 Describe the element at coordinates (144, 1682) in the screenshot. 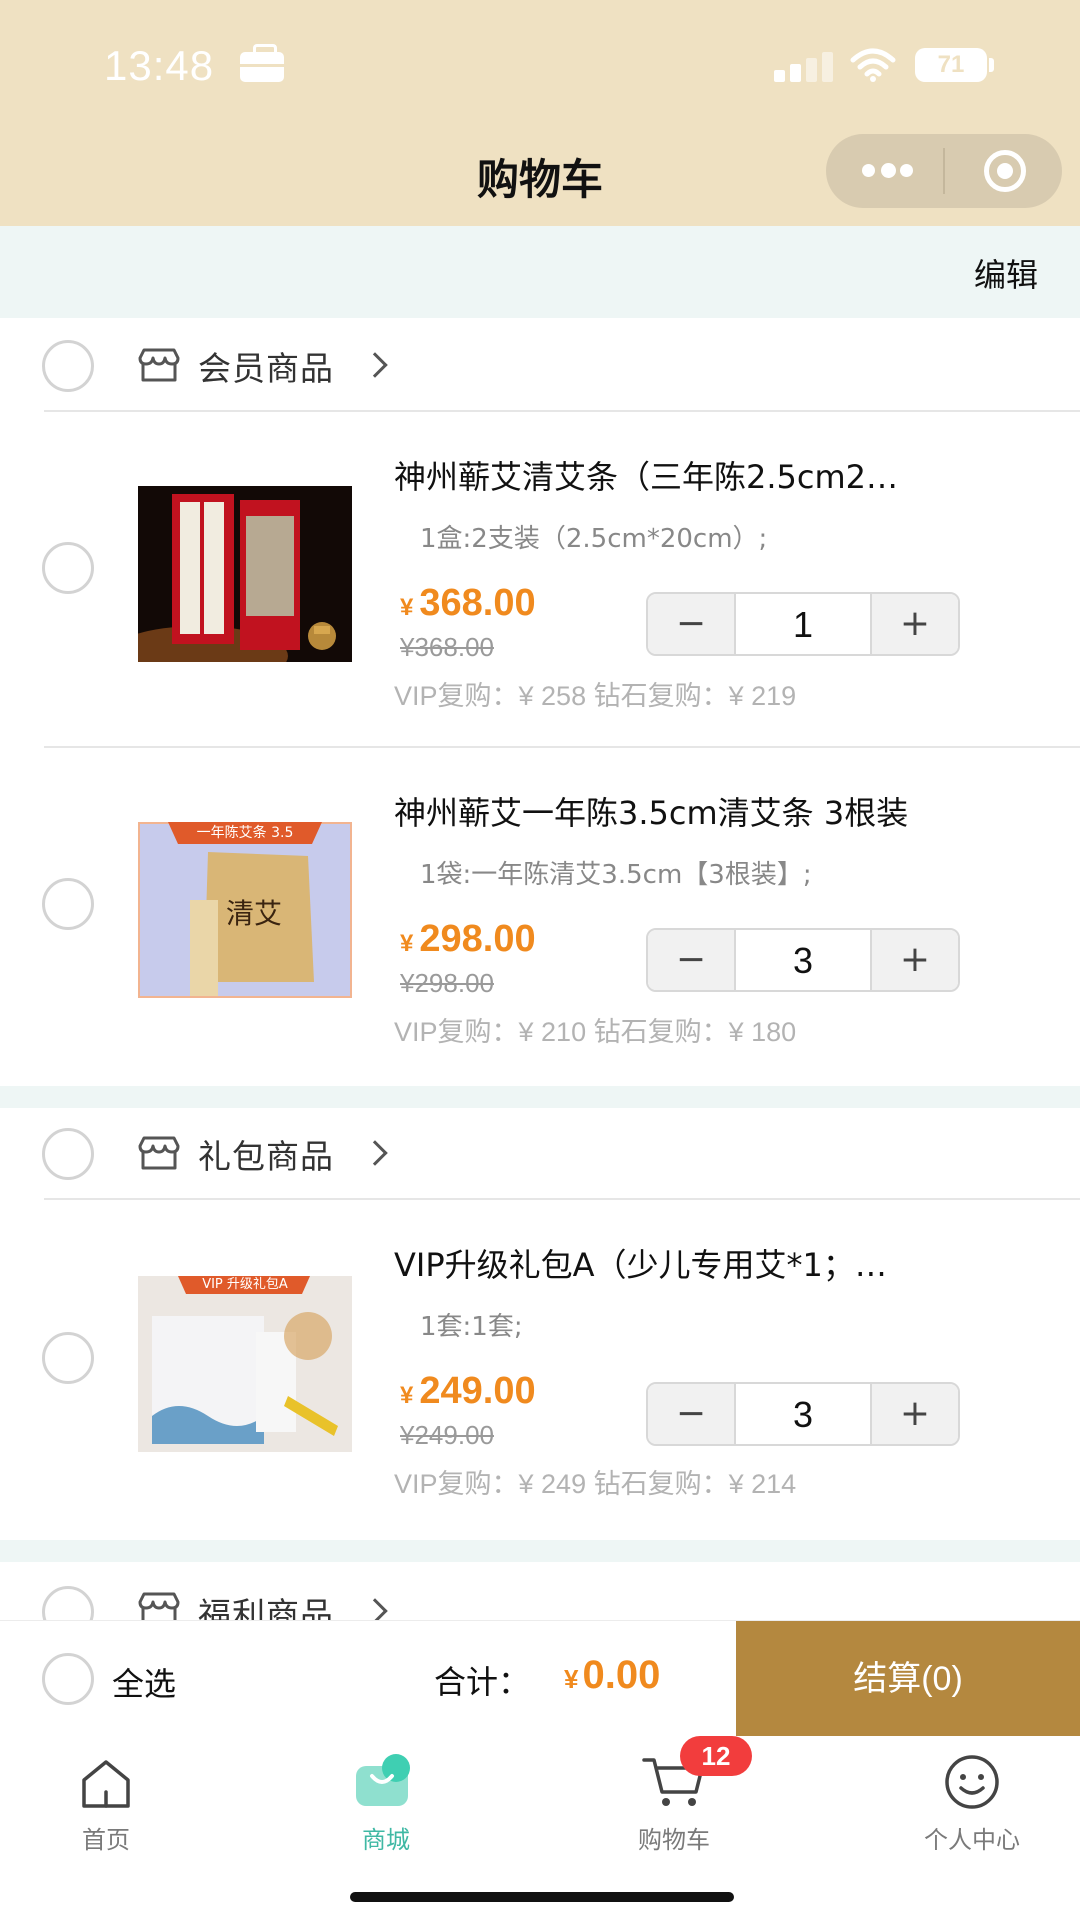

I see `select-all-label: 全选` at that location.